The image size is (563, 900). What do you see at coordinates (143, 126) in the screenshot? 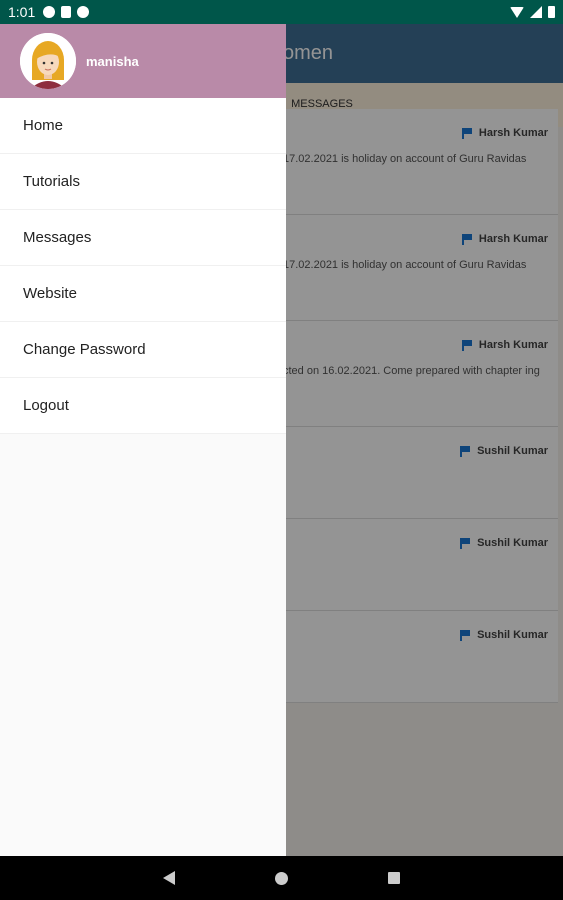
I see `menu-item-home: Home` at bounding box center [143, 126].